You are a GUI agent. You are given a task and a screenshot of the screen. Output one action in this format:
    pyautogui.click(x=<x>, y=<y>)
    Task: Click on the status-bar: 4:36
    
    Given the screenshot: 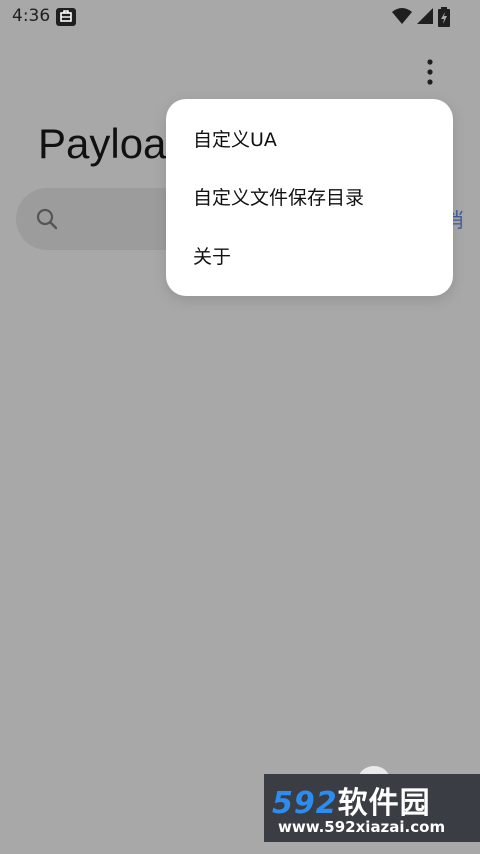 What is the action you would take?
    pyautogui.click(x=240, y=17)
    